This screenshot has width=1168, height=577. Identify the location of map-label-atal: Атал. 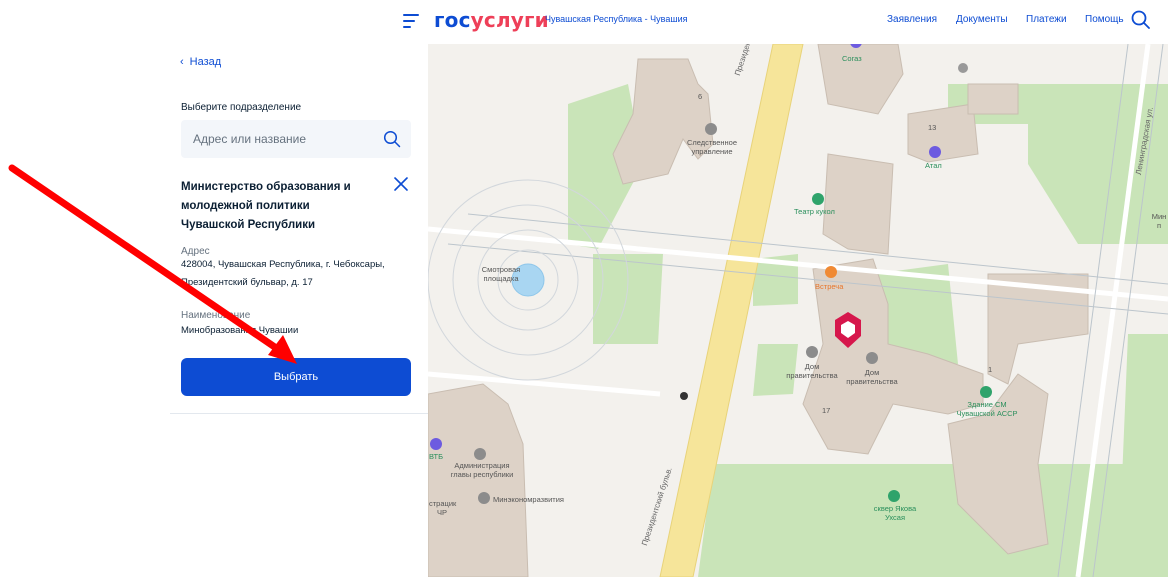
(933, 165).